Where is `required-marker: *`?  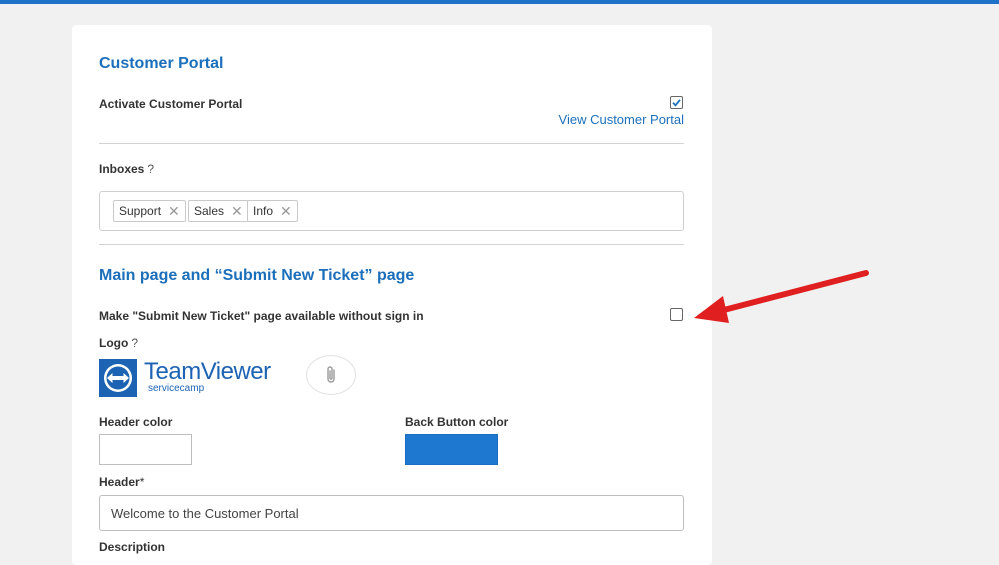
required-marker: * is located at coordinates (142, 482).